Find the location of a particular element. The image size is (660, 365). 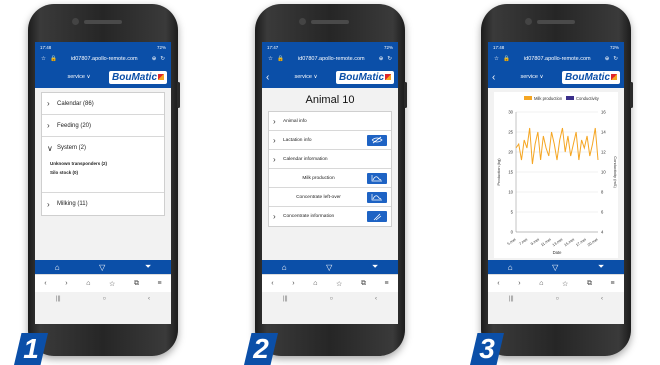

y2-tick-label: 10 is located at coordinates (603, 172).